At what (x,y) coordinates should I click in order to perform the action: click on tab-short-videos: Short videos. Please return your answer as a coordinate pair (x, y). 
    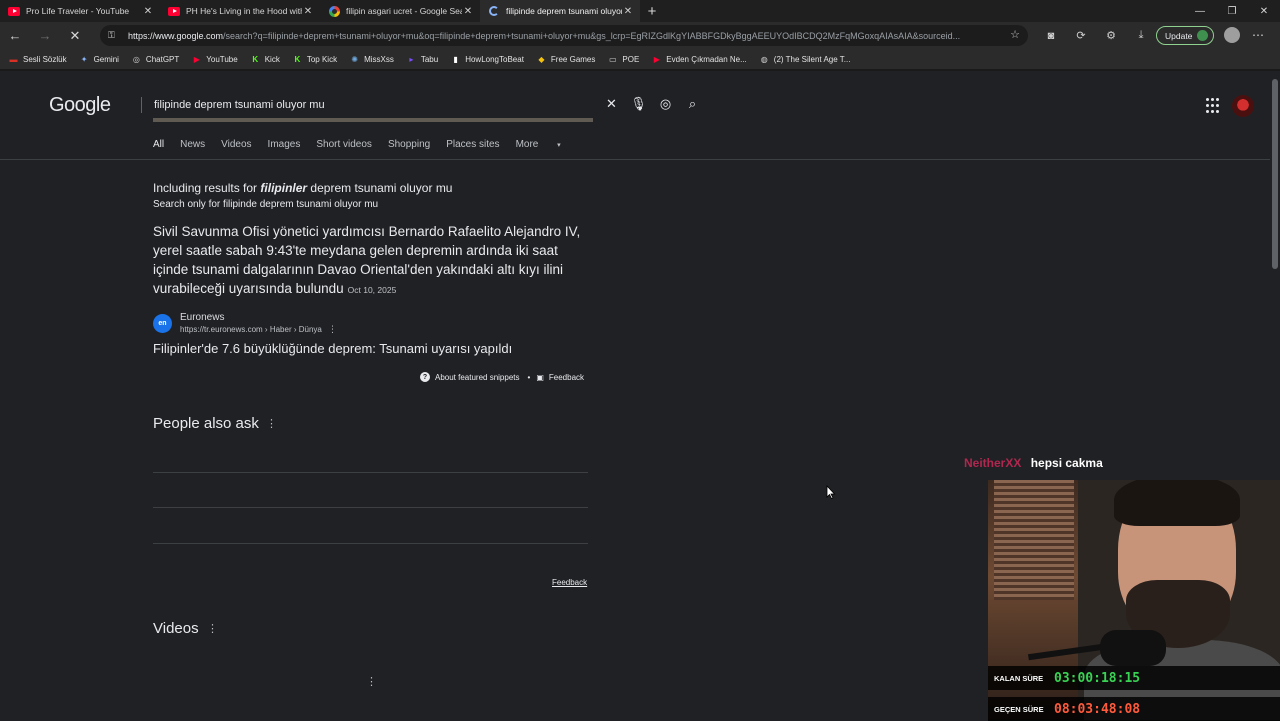
    Looking at the image, I should click on (344, 144).